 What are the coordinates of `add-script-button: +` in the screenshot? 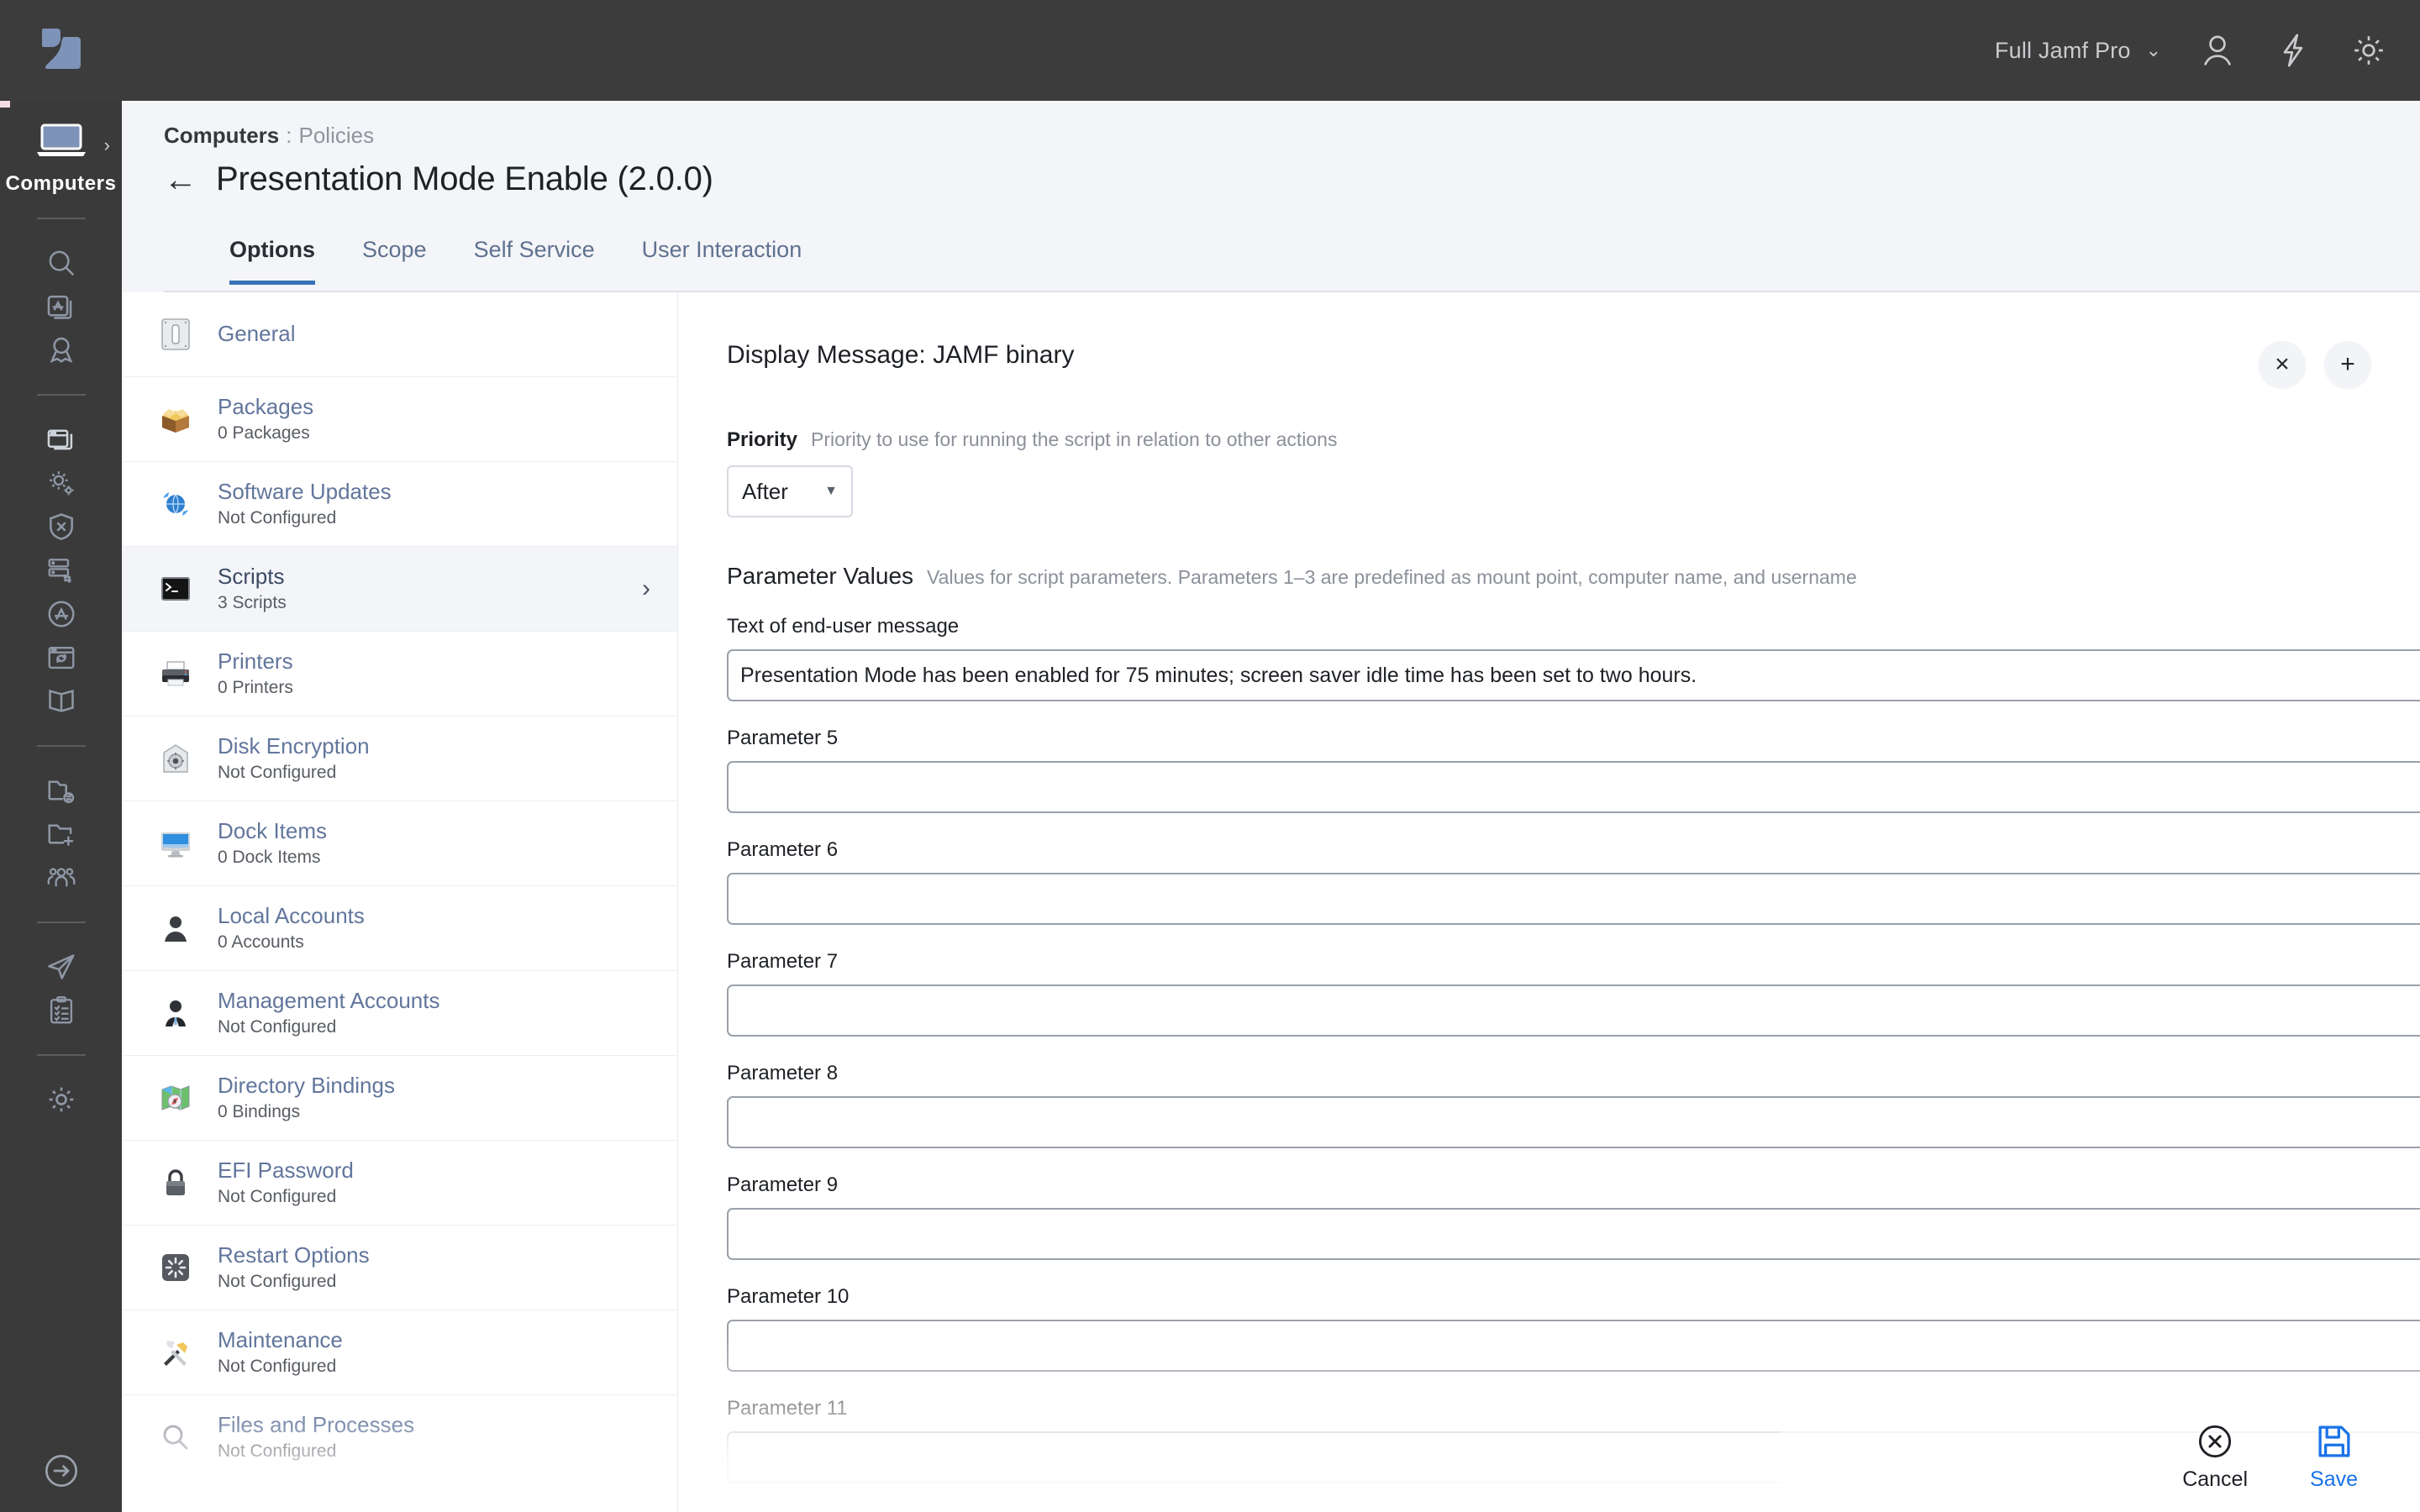 It's located at (2347, 364).